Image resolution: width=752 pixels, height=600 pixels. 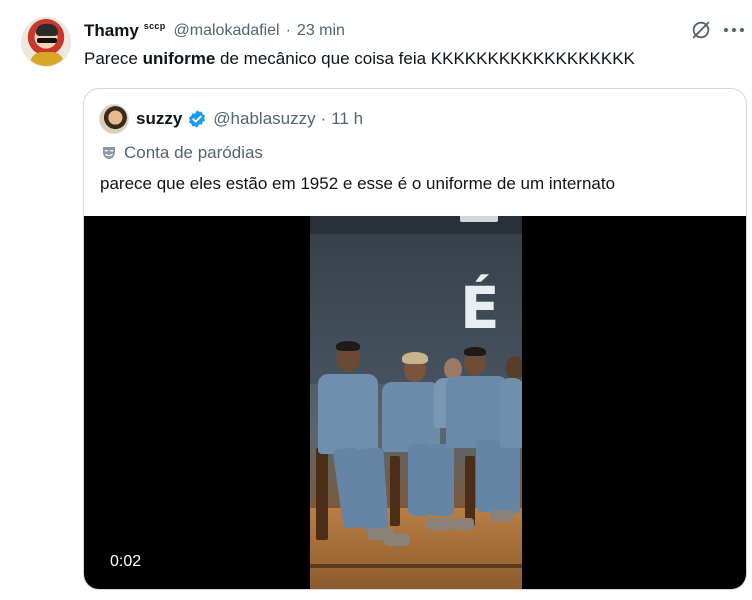 What do you see at coordinates (114, 119) in the screenshot?
I see `quoted-author-avatar` at bounding box center [114, 119].